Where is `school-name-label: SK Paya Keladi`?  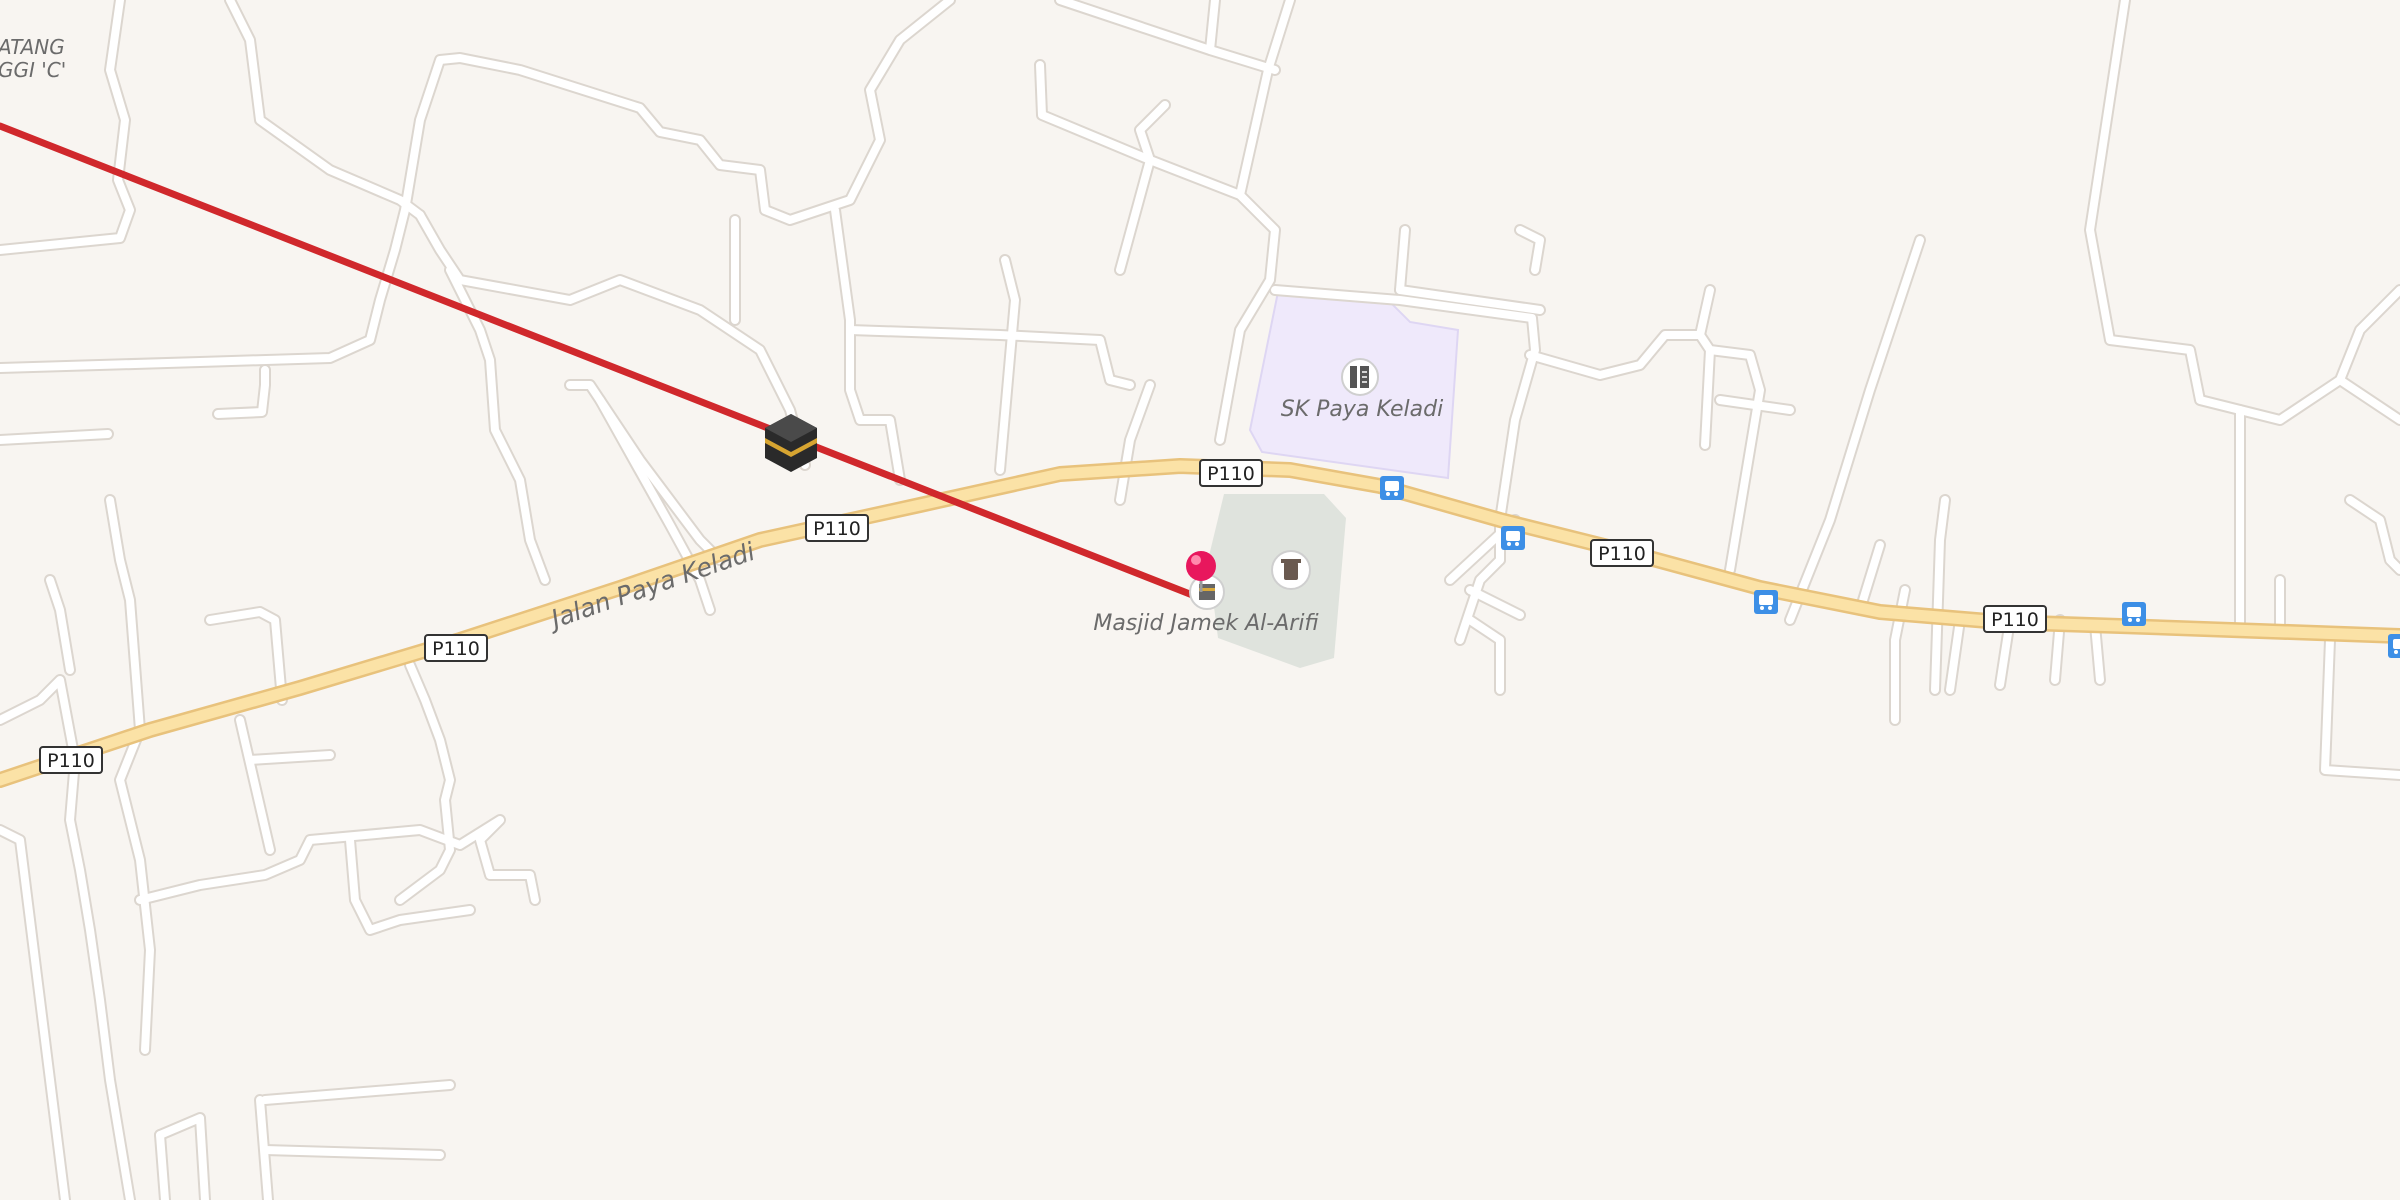
school-name-label: SK Paya Keladi is located at coordinates (1362, 409).